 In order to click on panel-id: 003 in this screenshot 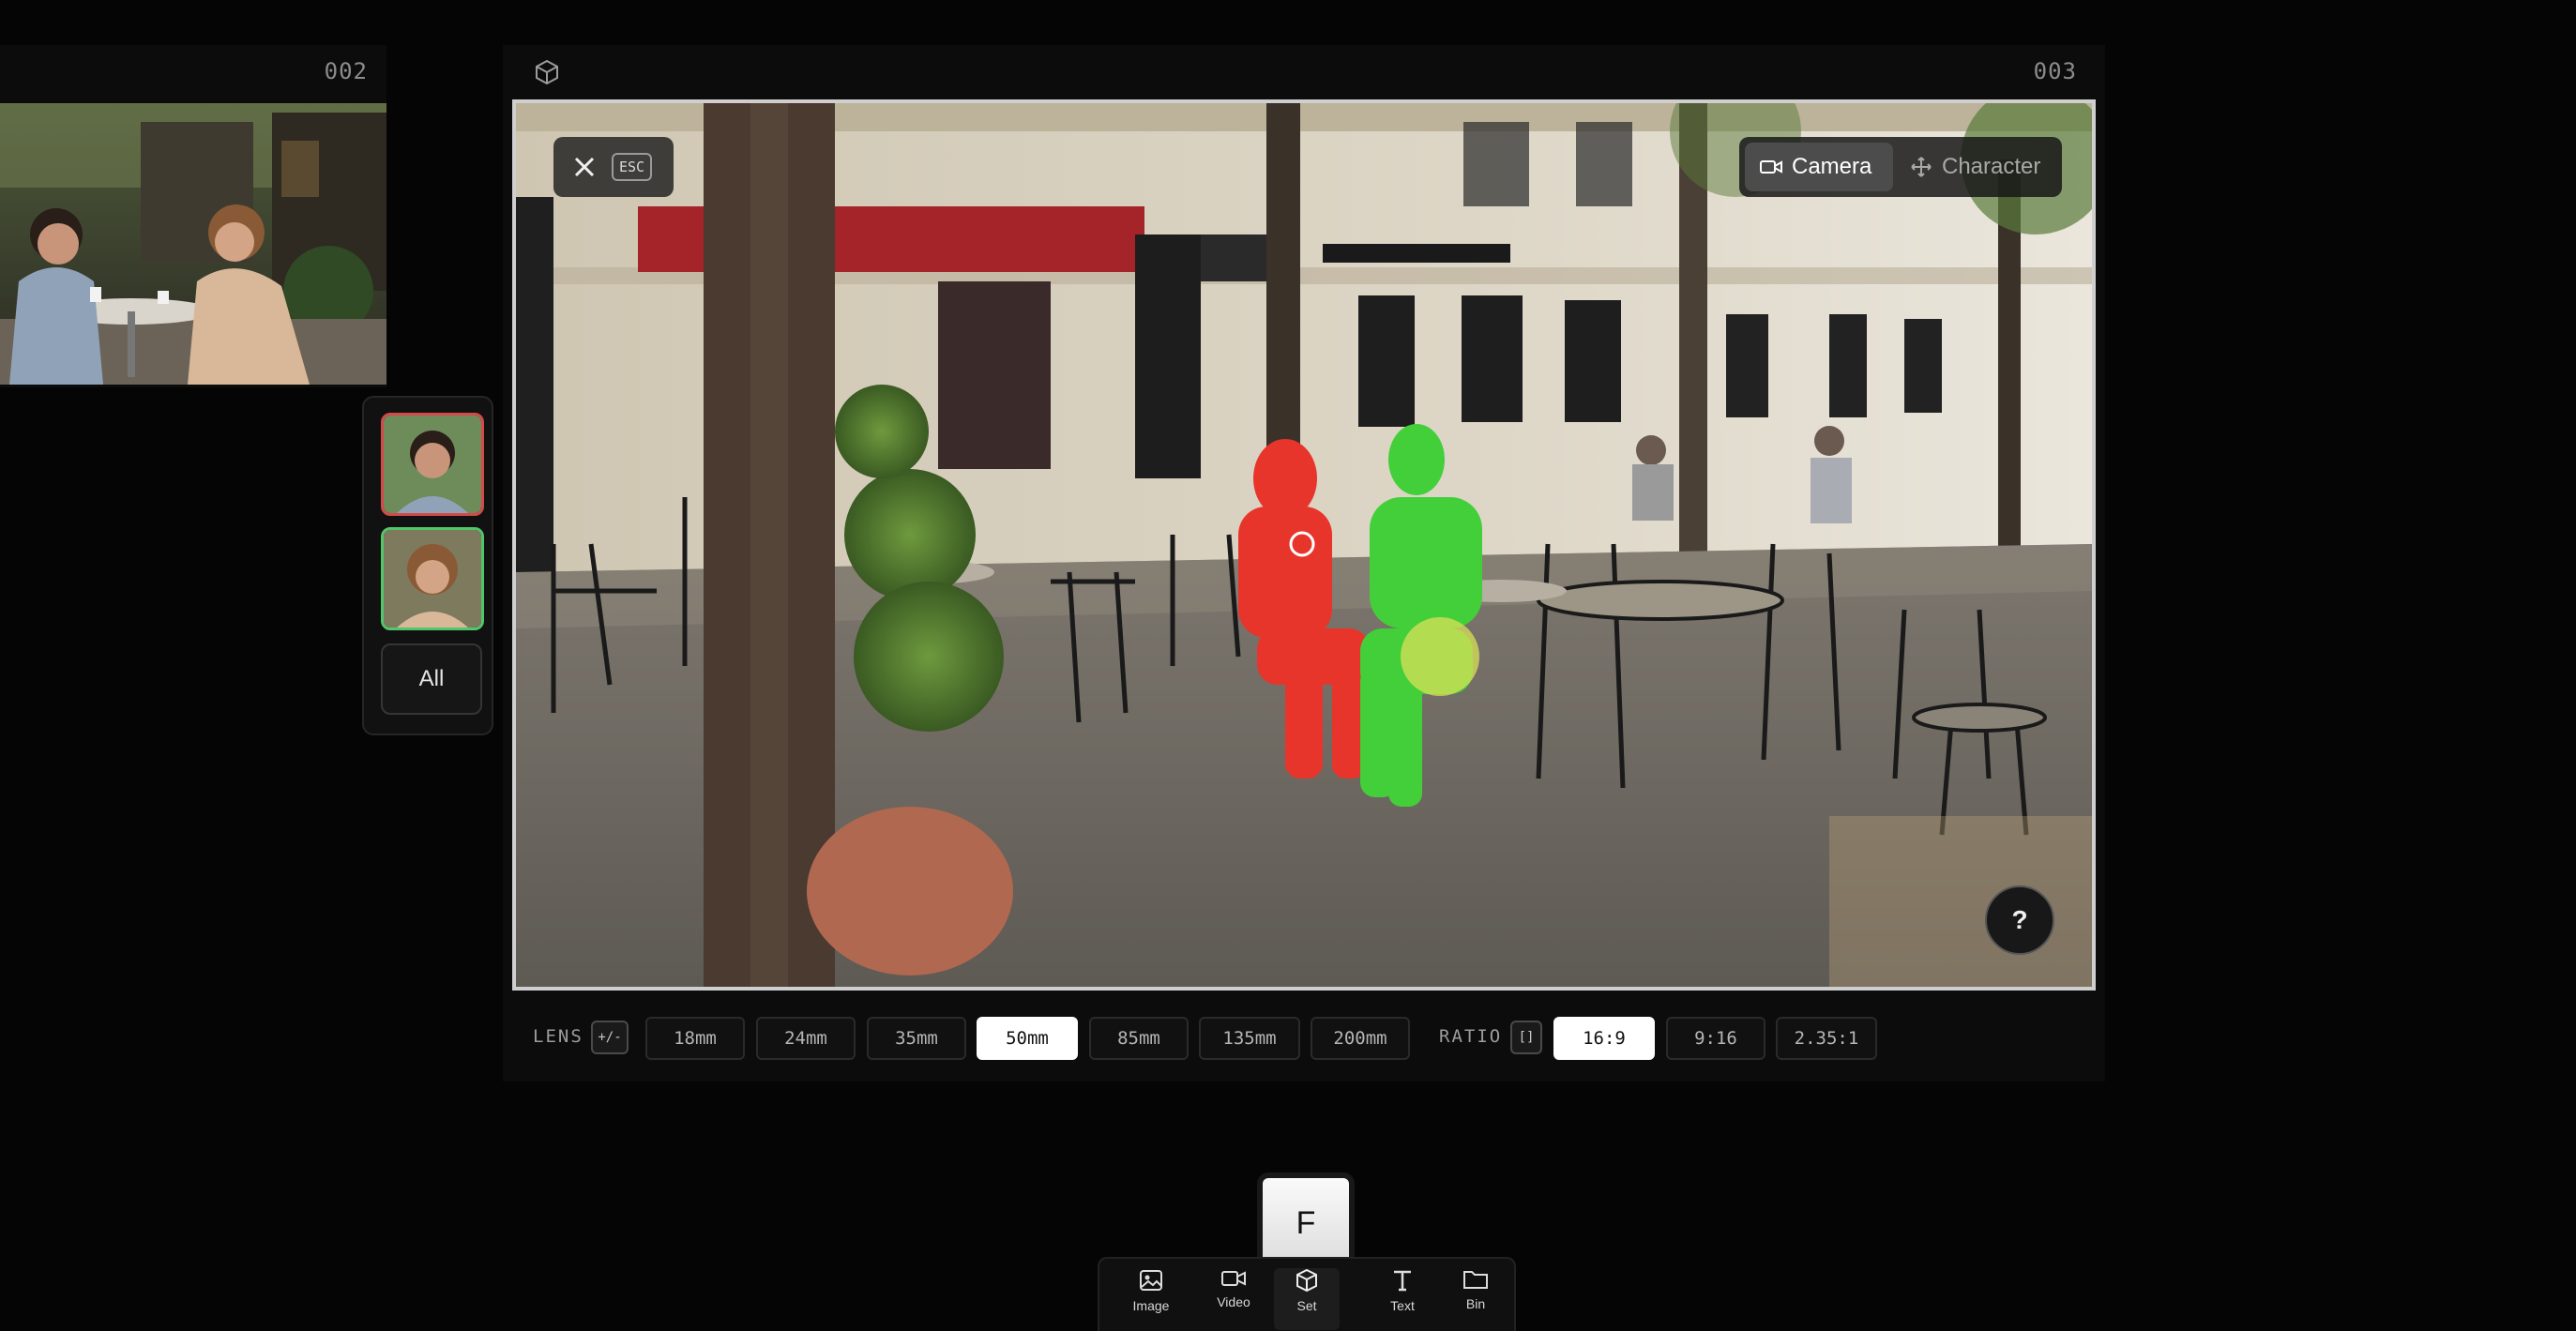, I will do `click(2055, 71)`.